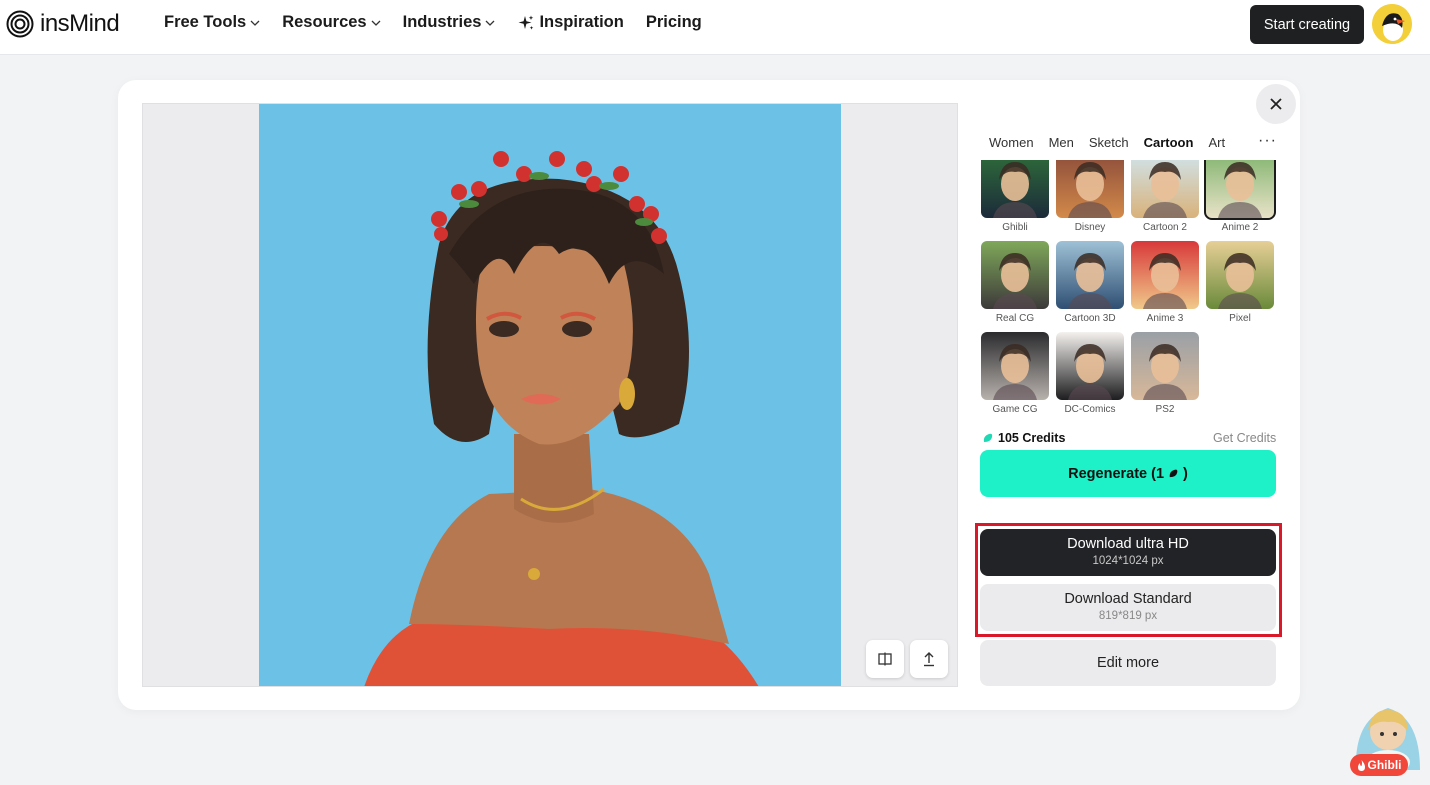 The height and width of the screenshot is (785, 1430). I want to click on nav-label: Industries, so click(442, 22).